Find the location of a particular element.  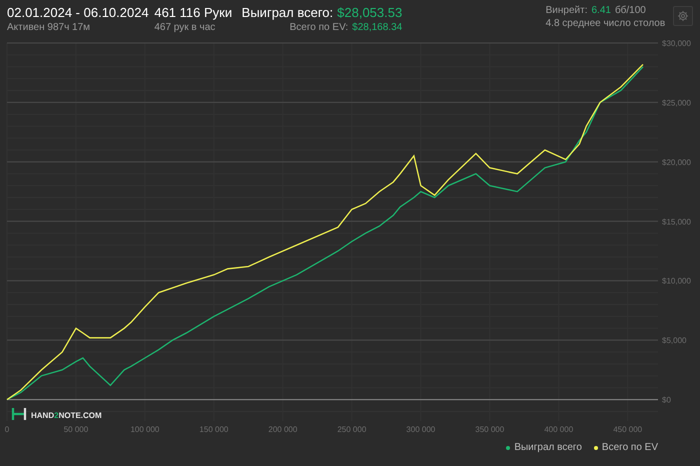

y-axis-label: $20,000 is located at coordinates (676, 162).